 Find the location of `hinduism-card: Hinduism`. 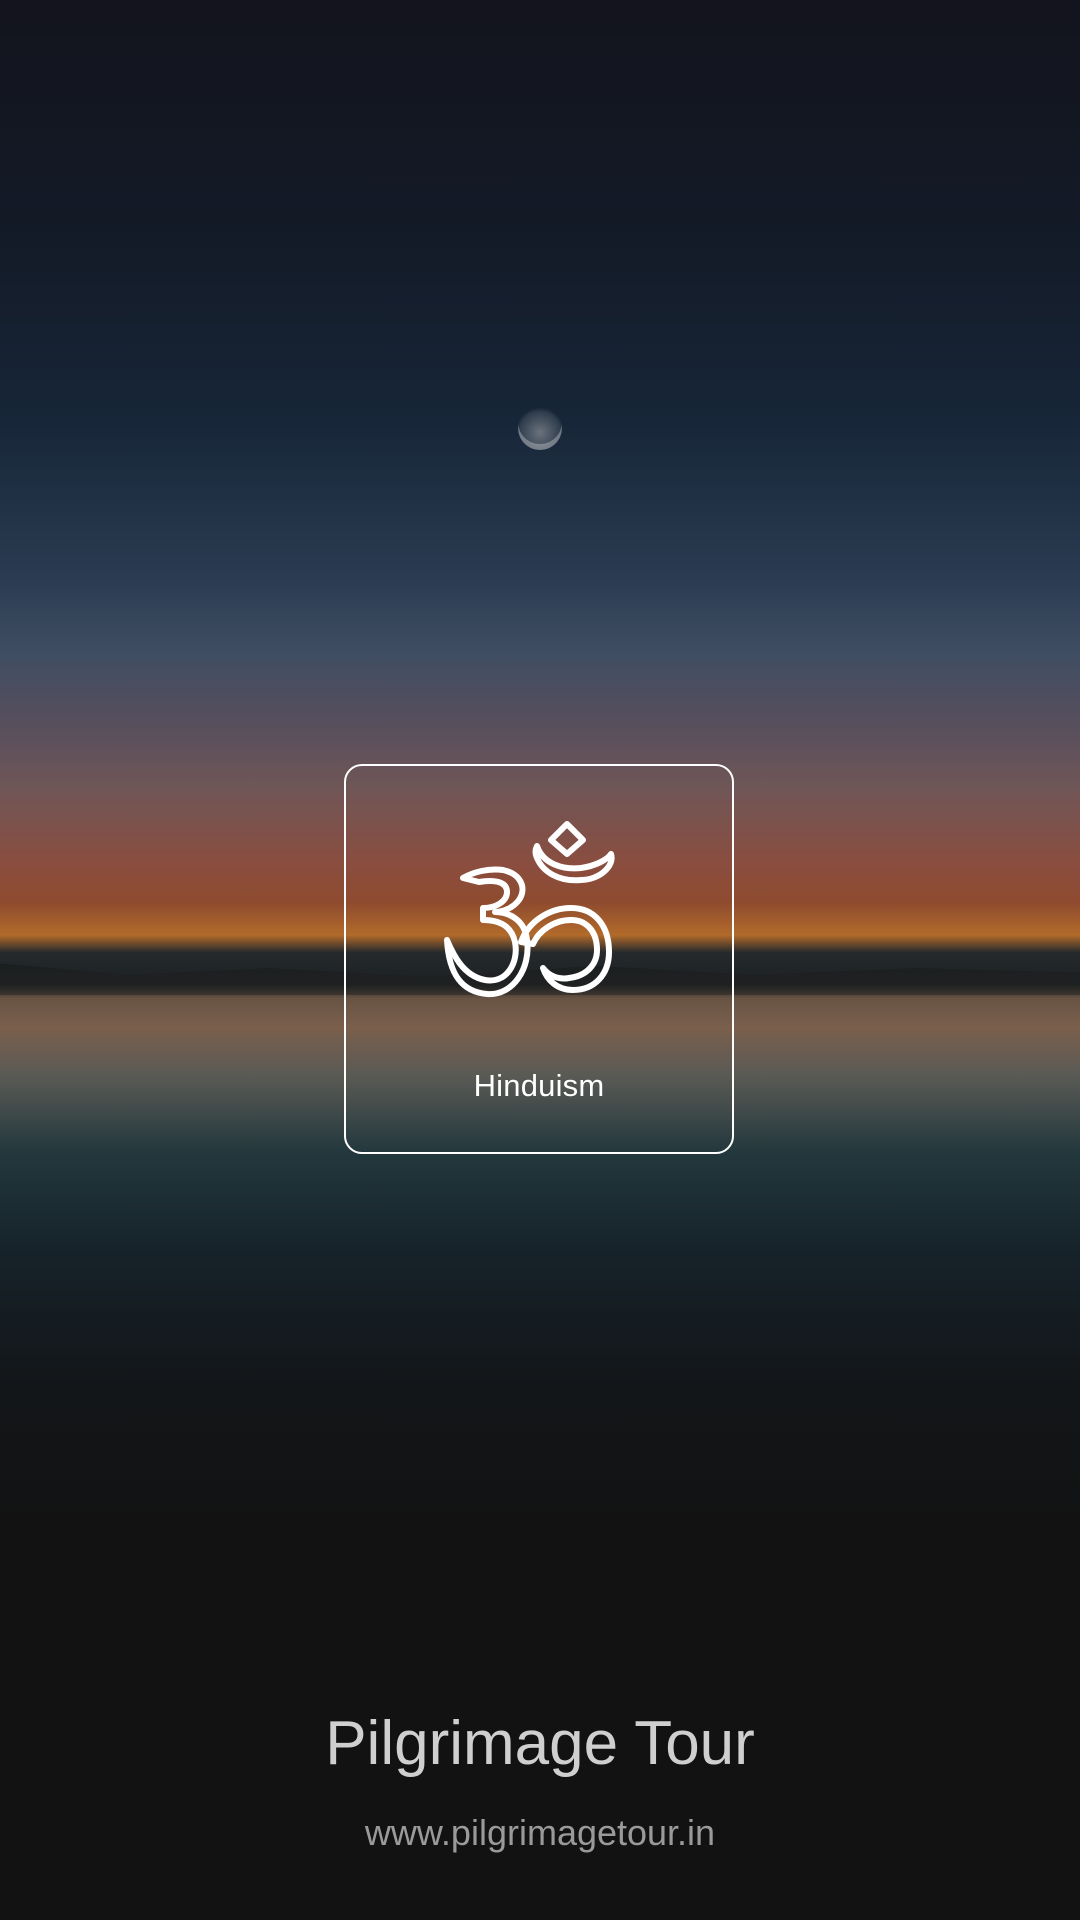

hinduism-card: Hinduism is located at coordinates (539, 959).